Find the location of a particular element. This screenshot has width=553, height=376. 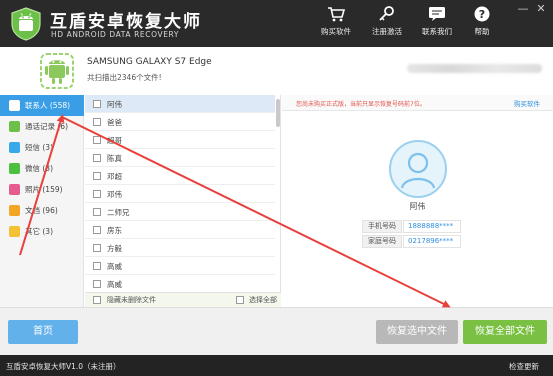

category-label: 微信 (3) is located at coordinates (39, 168).